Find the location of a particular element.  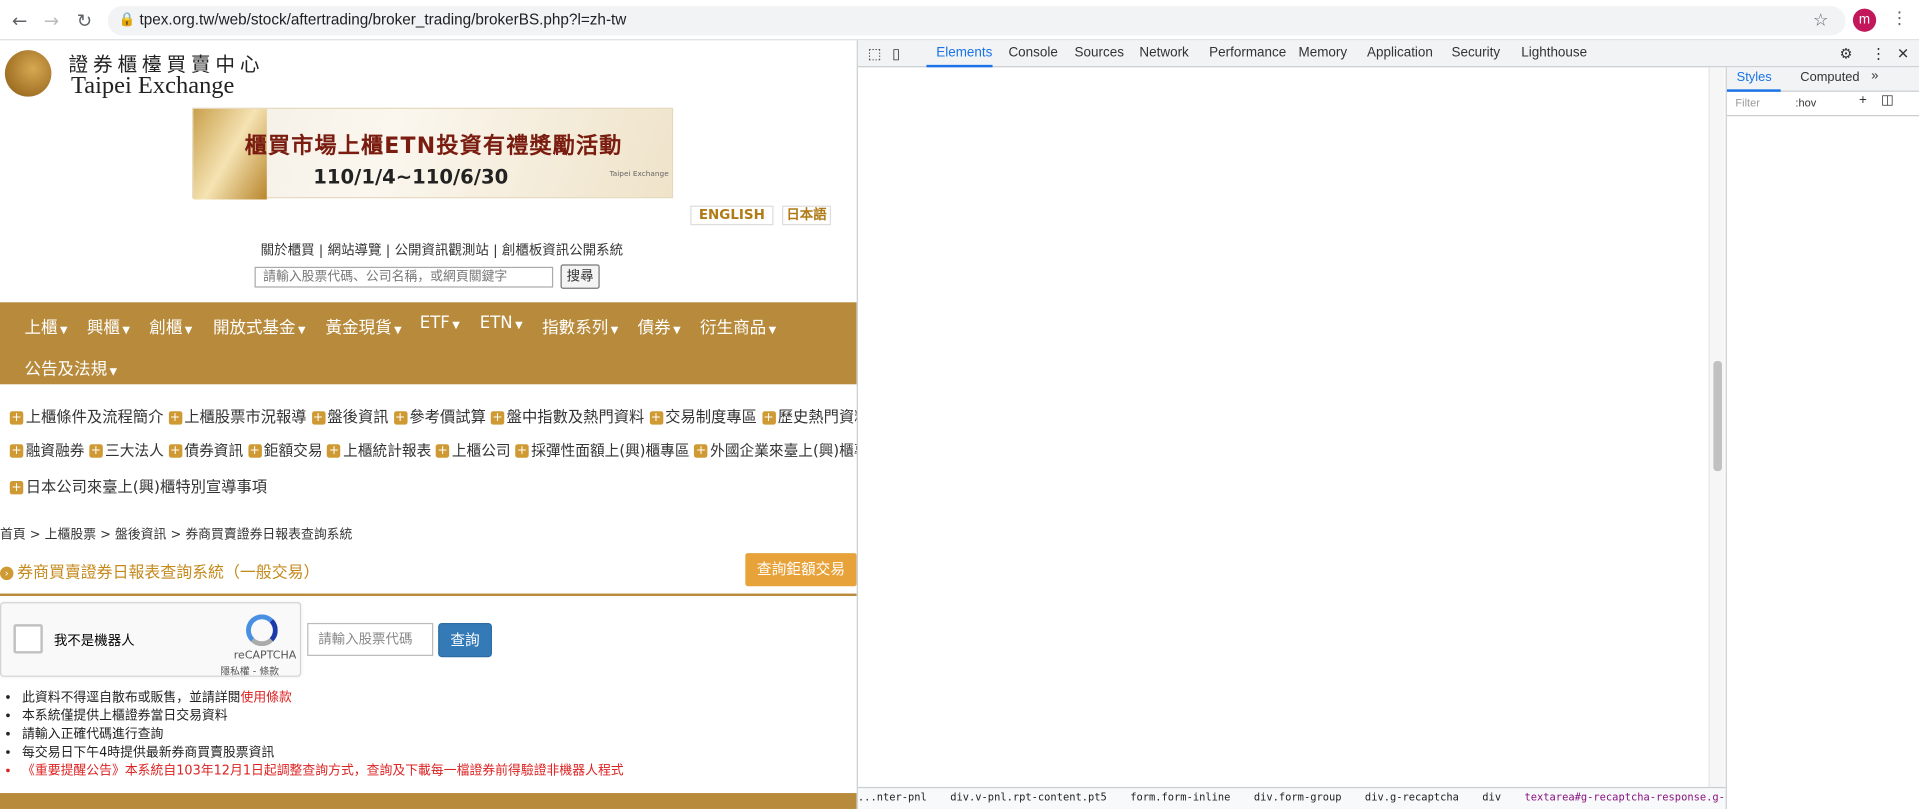

tab-application: Application is located at coordinates (1400, 52).